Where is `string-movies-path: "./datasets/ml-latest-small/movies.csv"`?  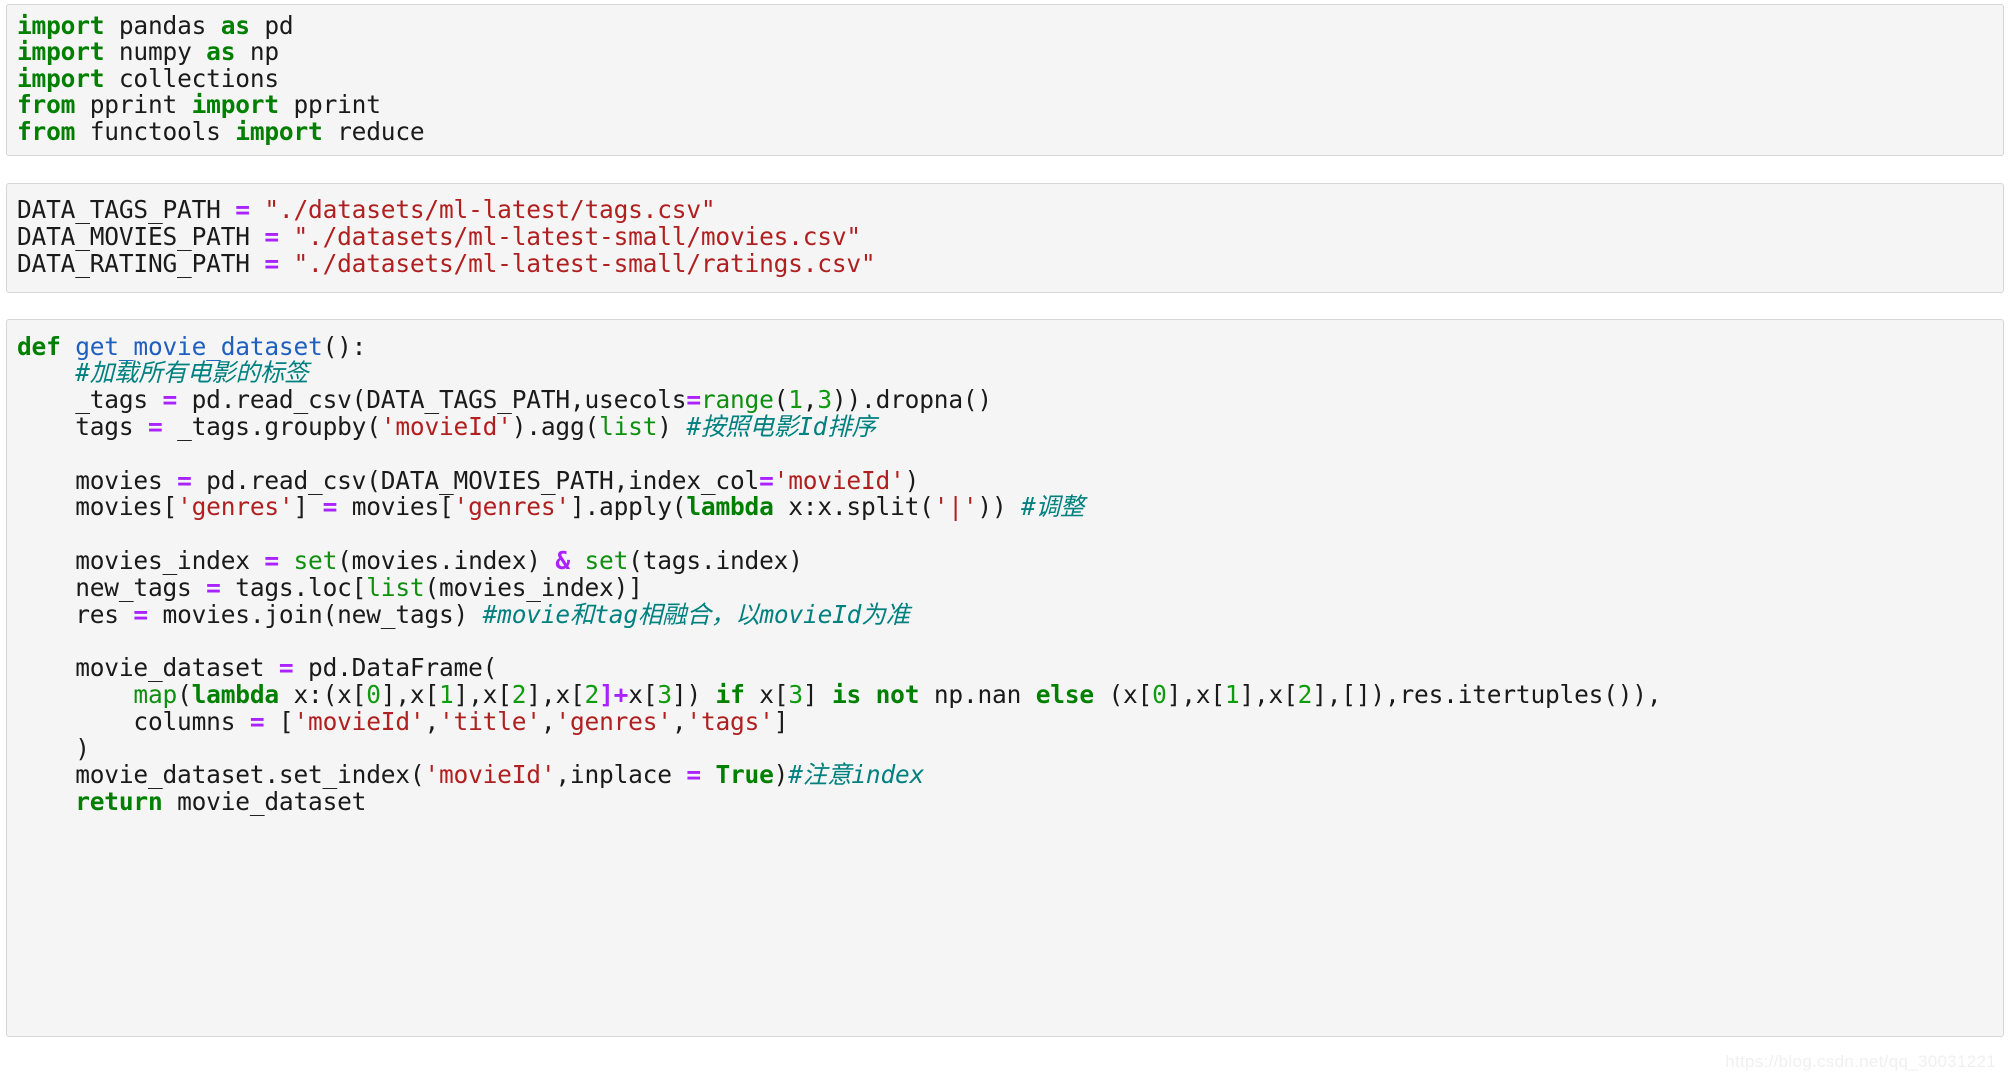
string-movies-path: "./datasets/ml-latest-small/movies.csv" is located at coordinates (569, 237).